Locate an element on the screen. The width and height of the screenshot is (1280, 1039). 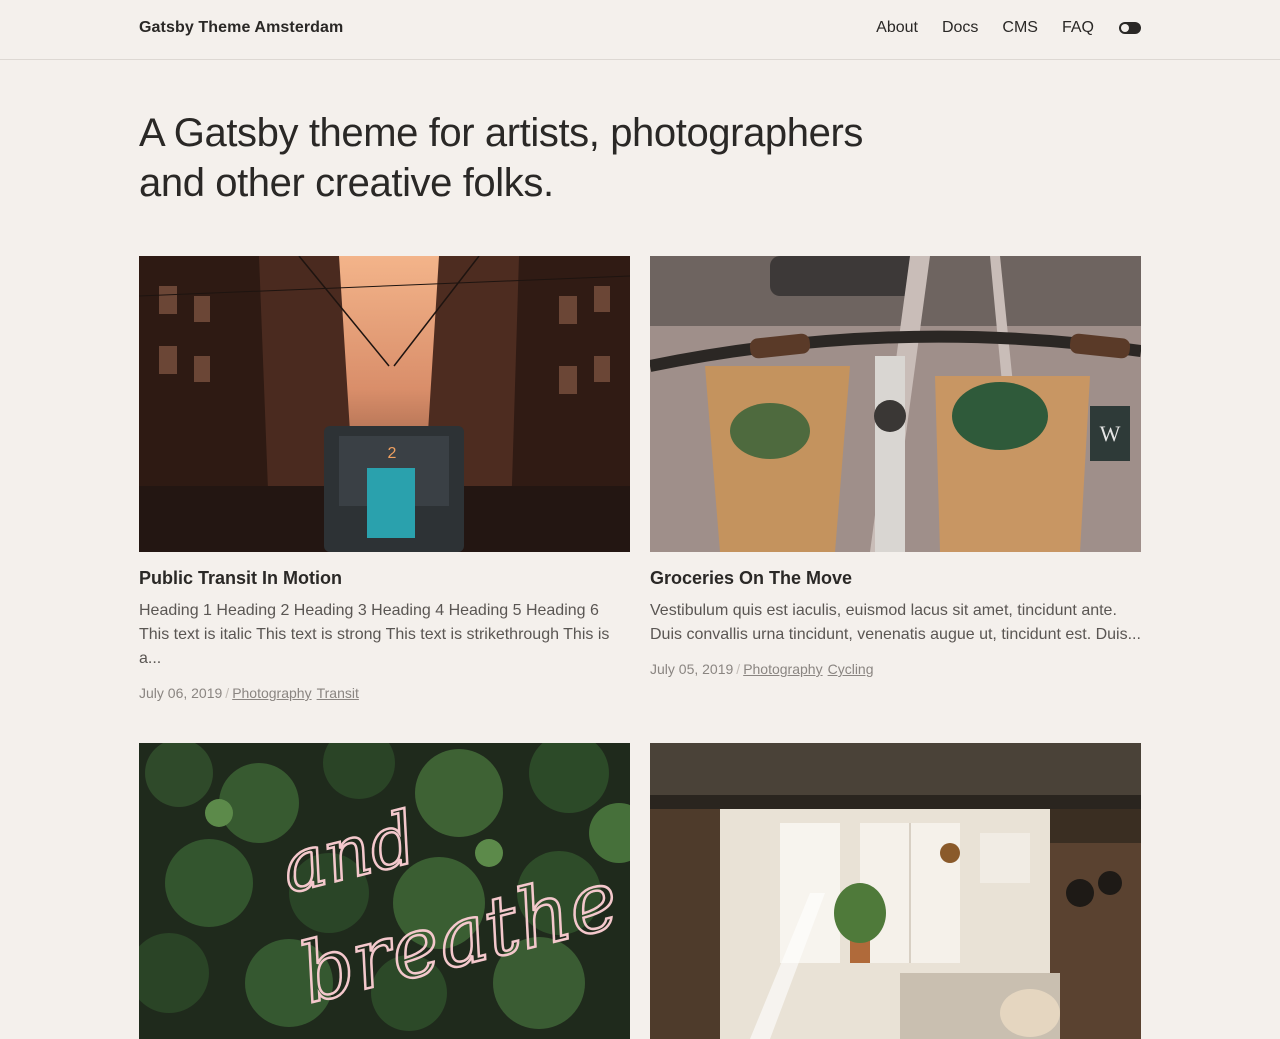
post-date: July 05, 2019 is located at coordinates (692, 669).